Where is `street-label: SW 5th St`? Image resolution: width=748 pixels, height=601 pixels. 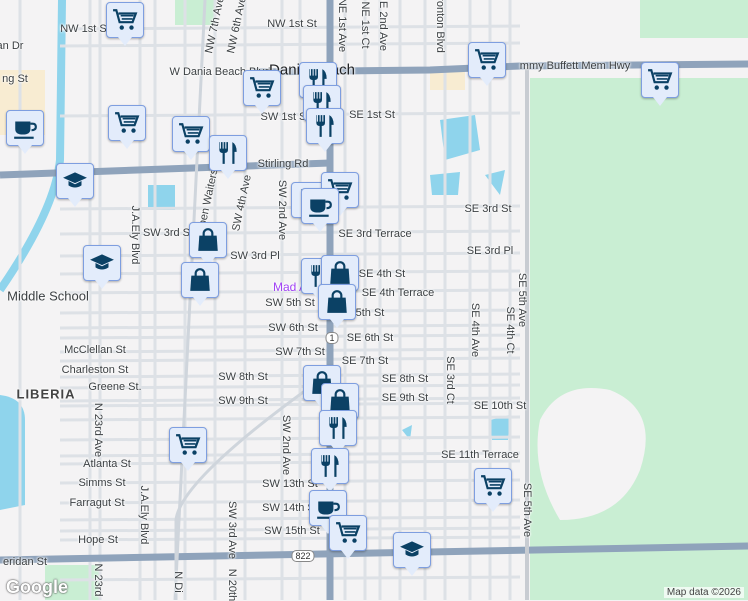 street-label: SW 5th St is located at coordinates (290, 303).